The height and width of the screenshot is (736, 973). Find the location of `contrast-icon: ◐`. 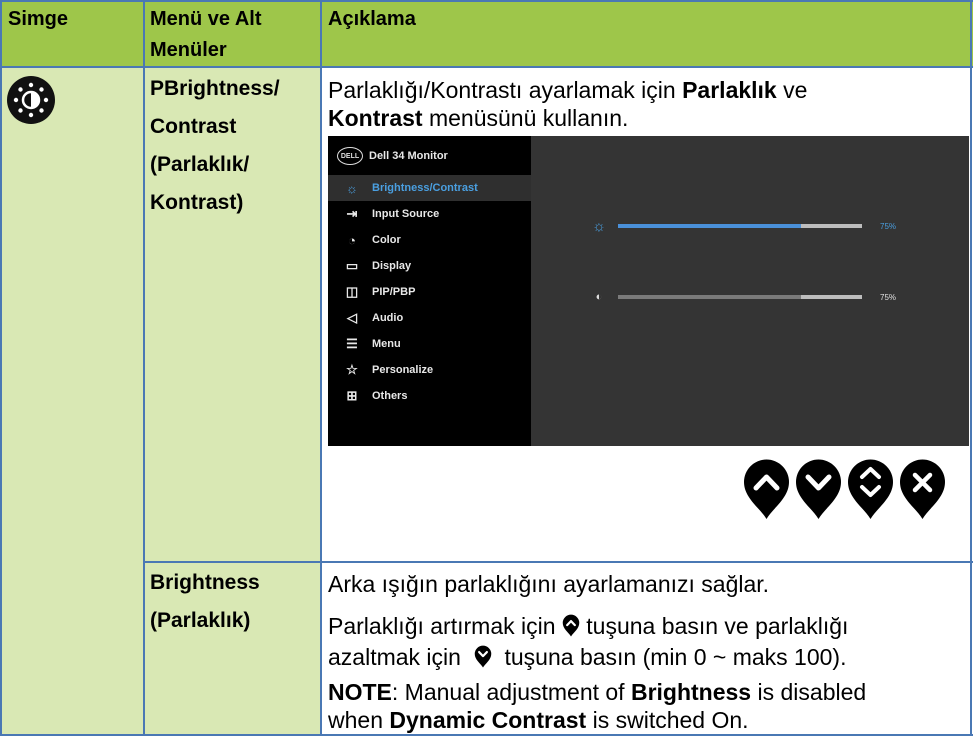

contrast-icon: ◐ is located at coordinates (599, 297).